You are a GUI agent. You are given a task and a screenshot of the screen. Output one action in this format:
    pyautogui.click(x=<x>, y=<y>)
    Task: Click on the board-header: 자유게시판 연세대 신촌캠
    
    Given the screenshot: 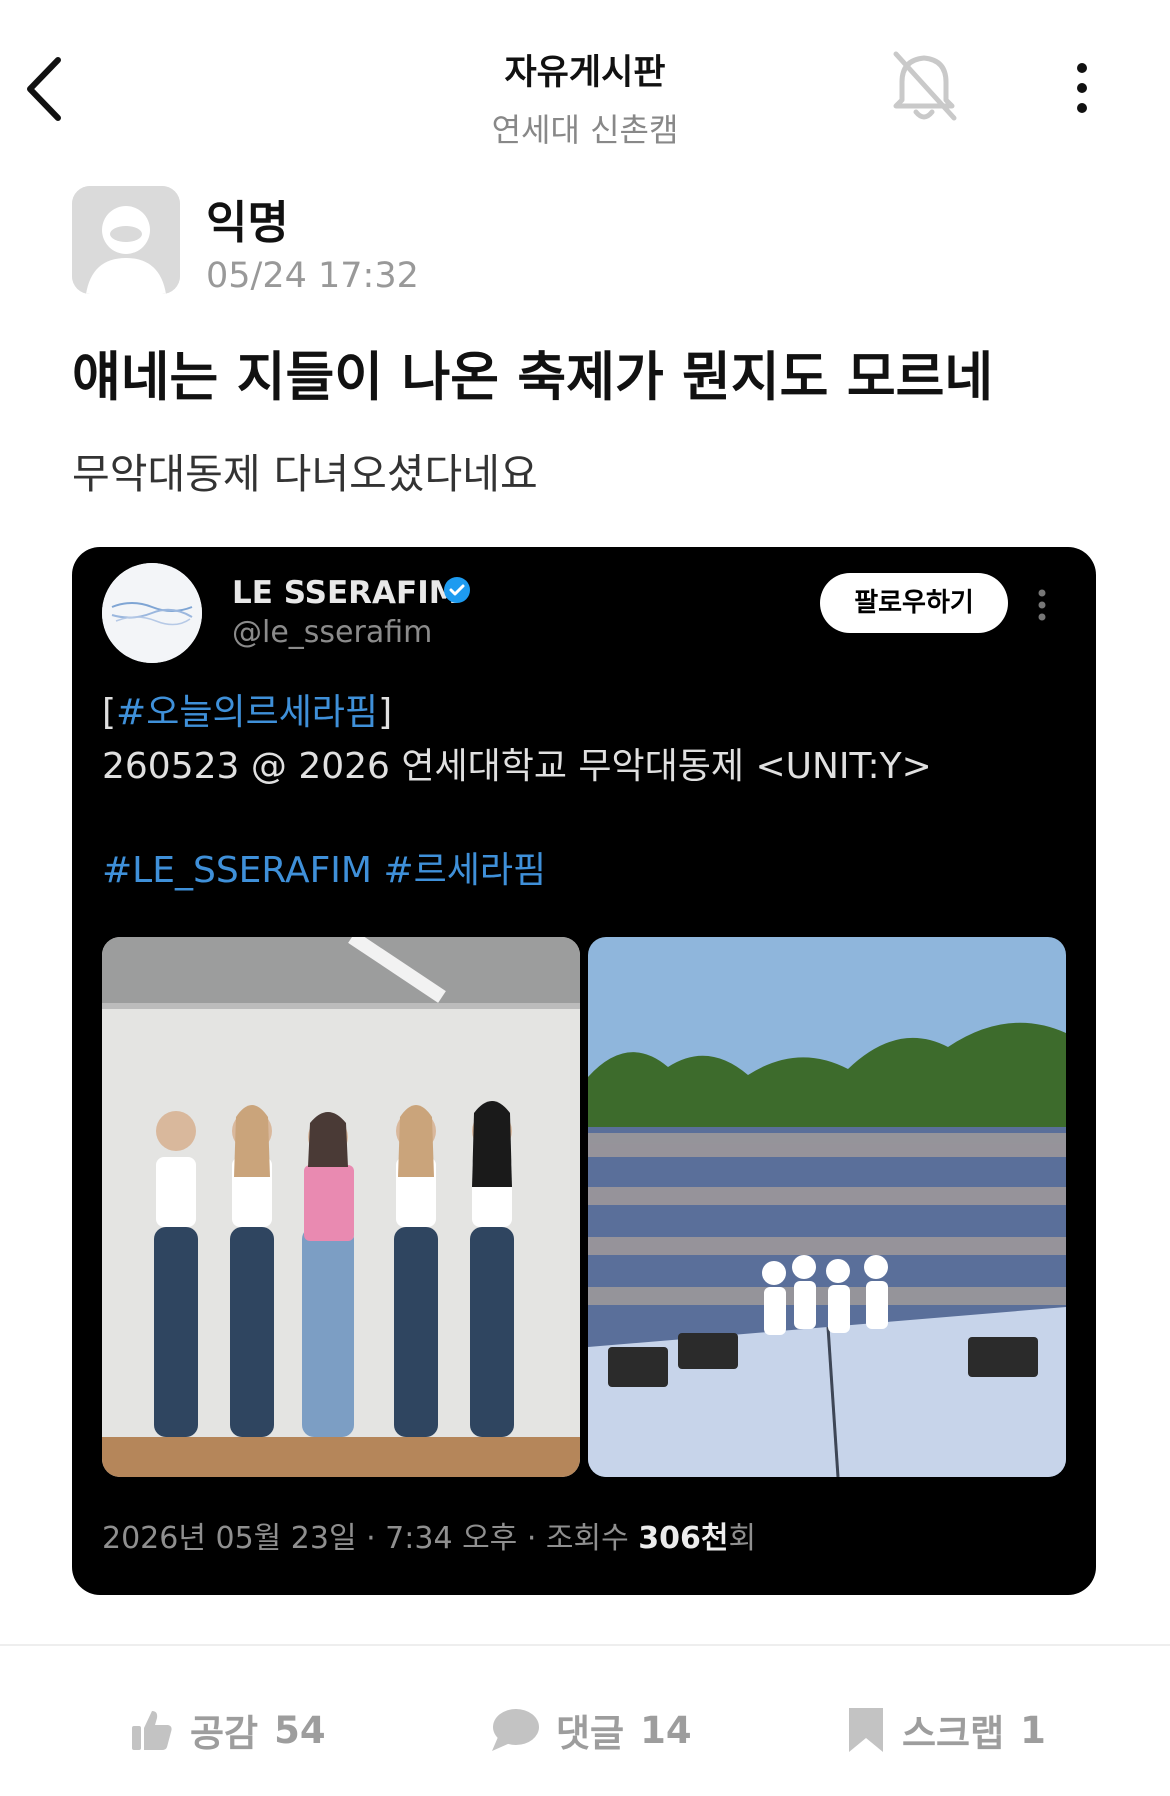 What is the action you would take?
    pyautogui.click(x=585, y=97)
    